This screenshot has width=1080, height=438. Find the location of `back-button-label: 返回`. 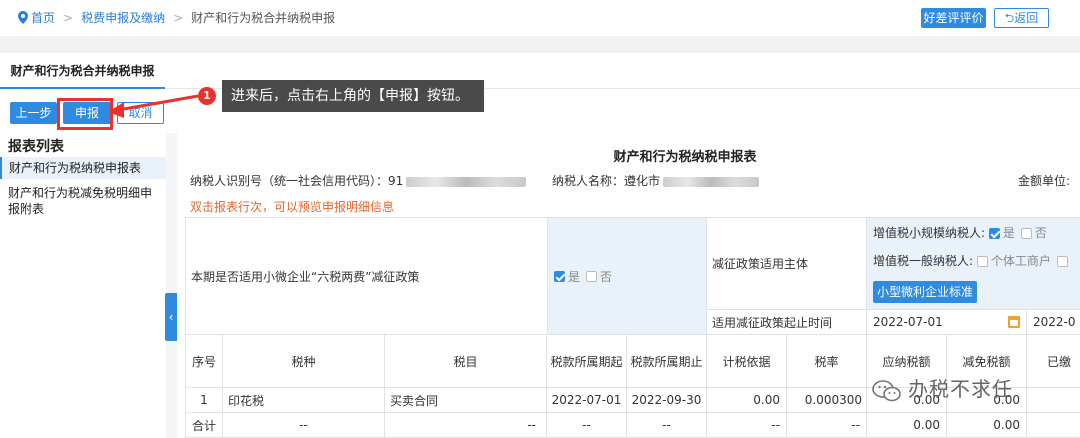

back-button-label: 返回 is located at coordinates (1026, 18).